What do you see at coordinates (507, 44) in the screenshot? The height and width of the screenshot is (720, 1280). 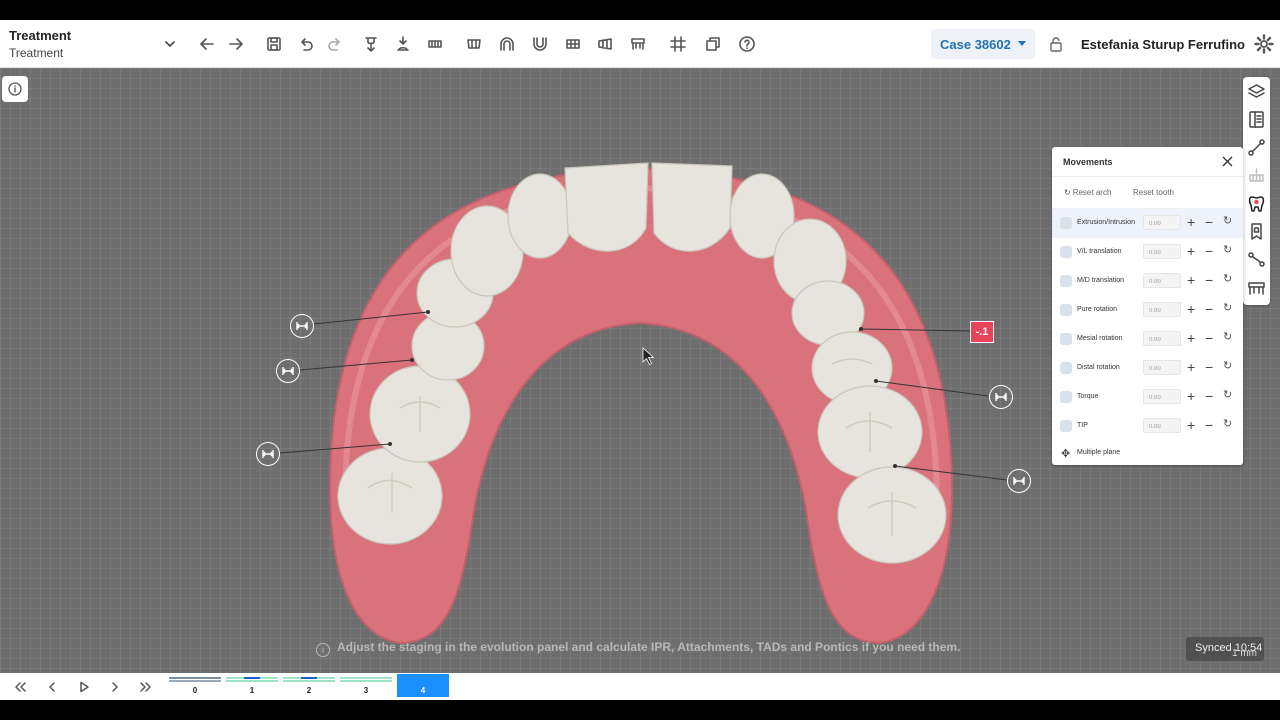 I see `arch-upper-icon` at bounding box center [507, 44].